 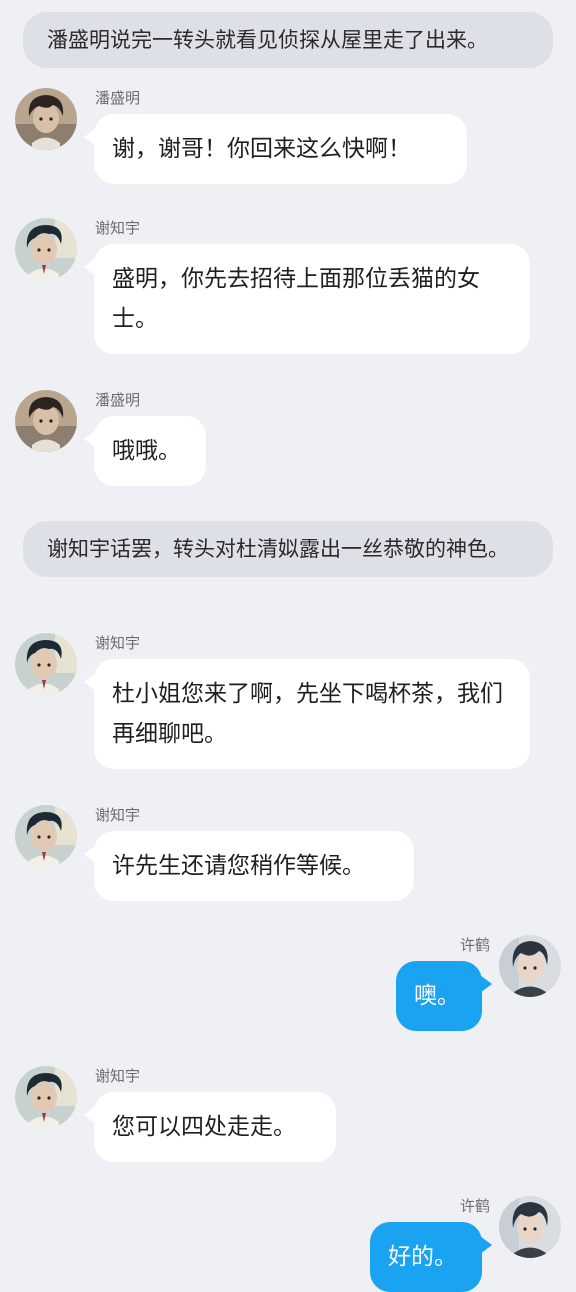 I want to click on message-bubble: 您可以四处走走。, so click(x=210, y=1127).